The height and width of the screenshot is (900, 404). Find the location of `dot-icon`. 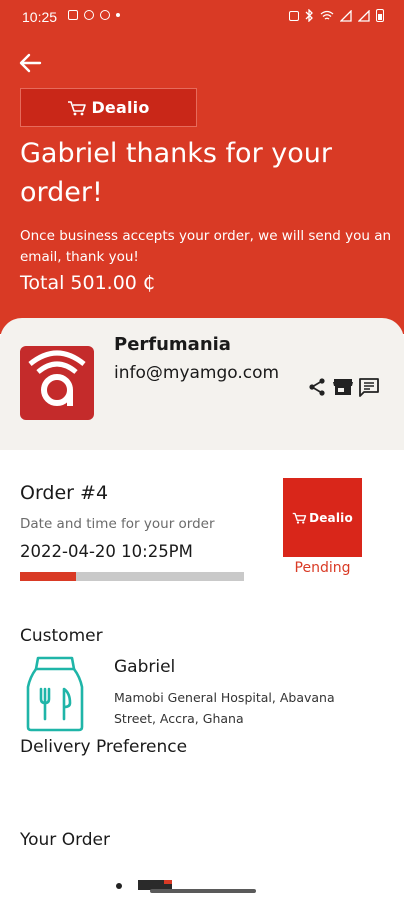

dot-icon is located at coordinates (118, 15).